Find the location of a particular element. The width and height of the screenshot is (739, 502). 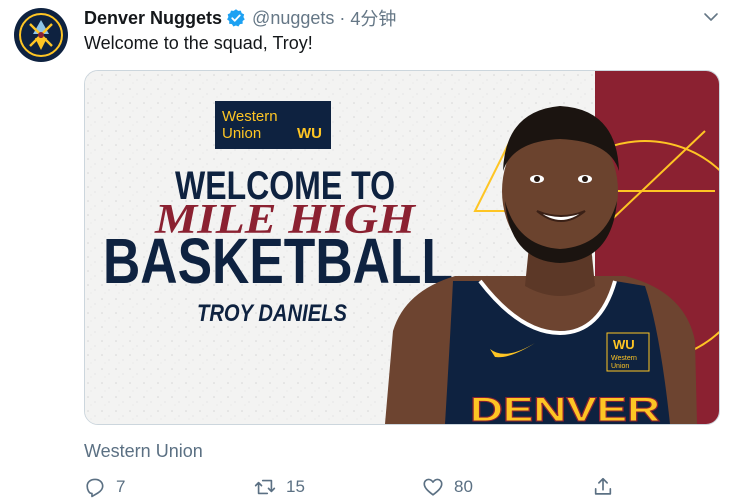

jersey-patch-line1: Western is located at coordinates (624, 358).